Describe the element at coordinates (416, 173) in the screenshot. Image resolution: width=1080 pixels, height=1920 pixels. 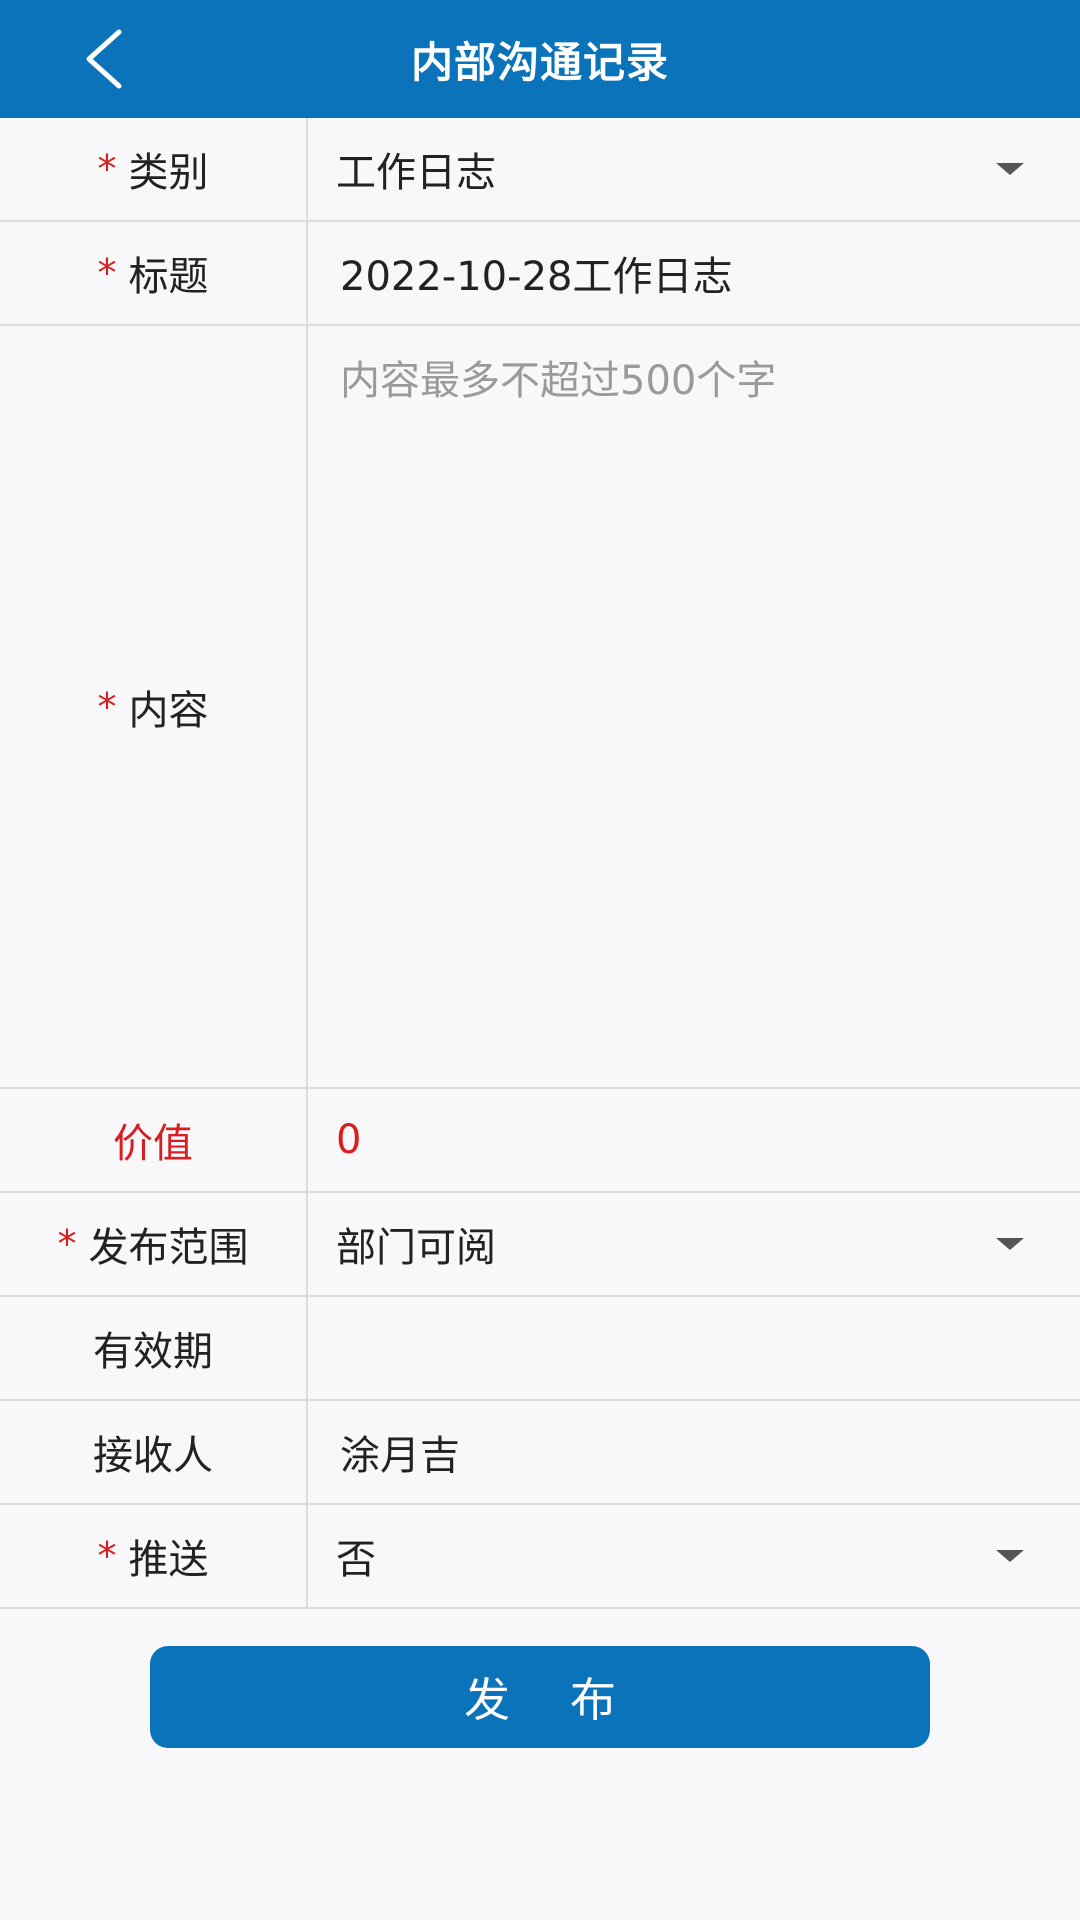
I see `category-value: 工作日志` at that location.